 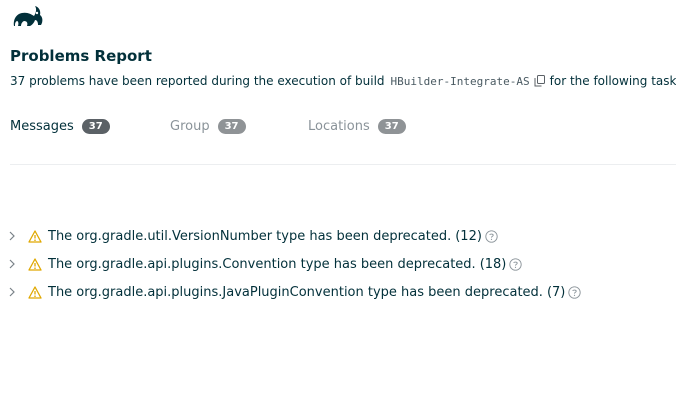 What do you see at coordinates (190, 126) in the screenshot?
I see `tab-label: Group` at bounding box center [190, 126].